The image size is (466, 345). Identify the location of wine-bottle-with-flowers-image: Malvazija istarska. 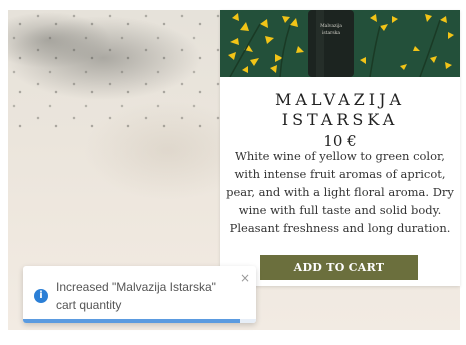
(340, 43).